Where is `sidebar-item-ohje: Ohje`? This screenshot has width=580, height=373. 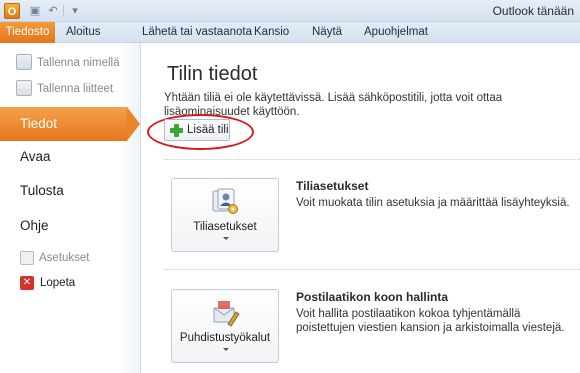 sidebar-item-ohje: Ohje is located at coordinates (34, 225).